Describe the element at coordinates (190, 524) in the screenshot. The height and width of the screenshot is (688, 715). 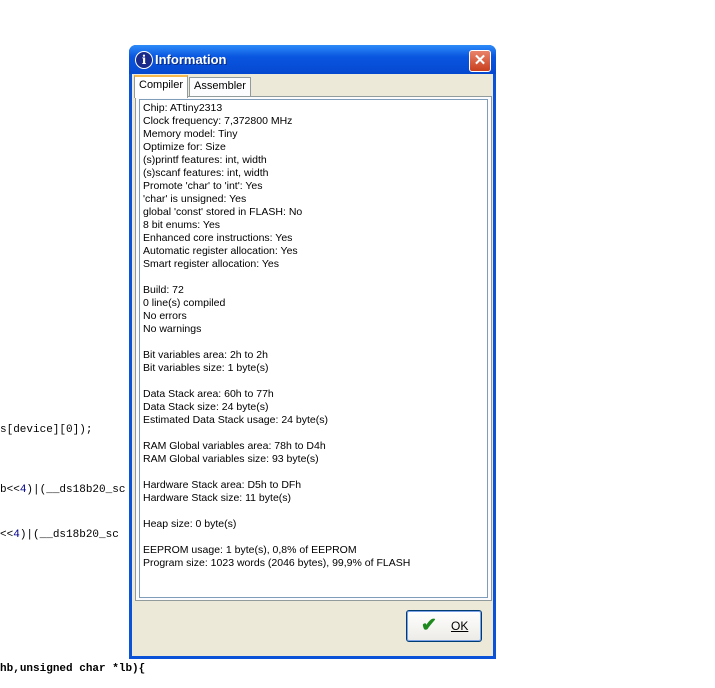
I see `info-line: Heap size: 0 byte(s)` at that location.